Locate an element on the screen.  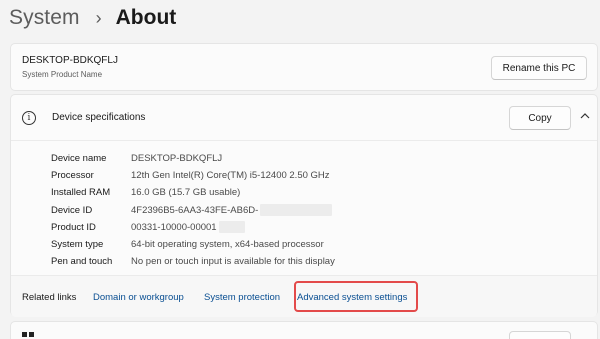
spec-value-wrapper: 00331-10000-00001 is located at coordinates (188, 227).